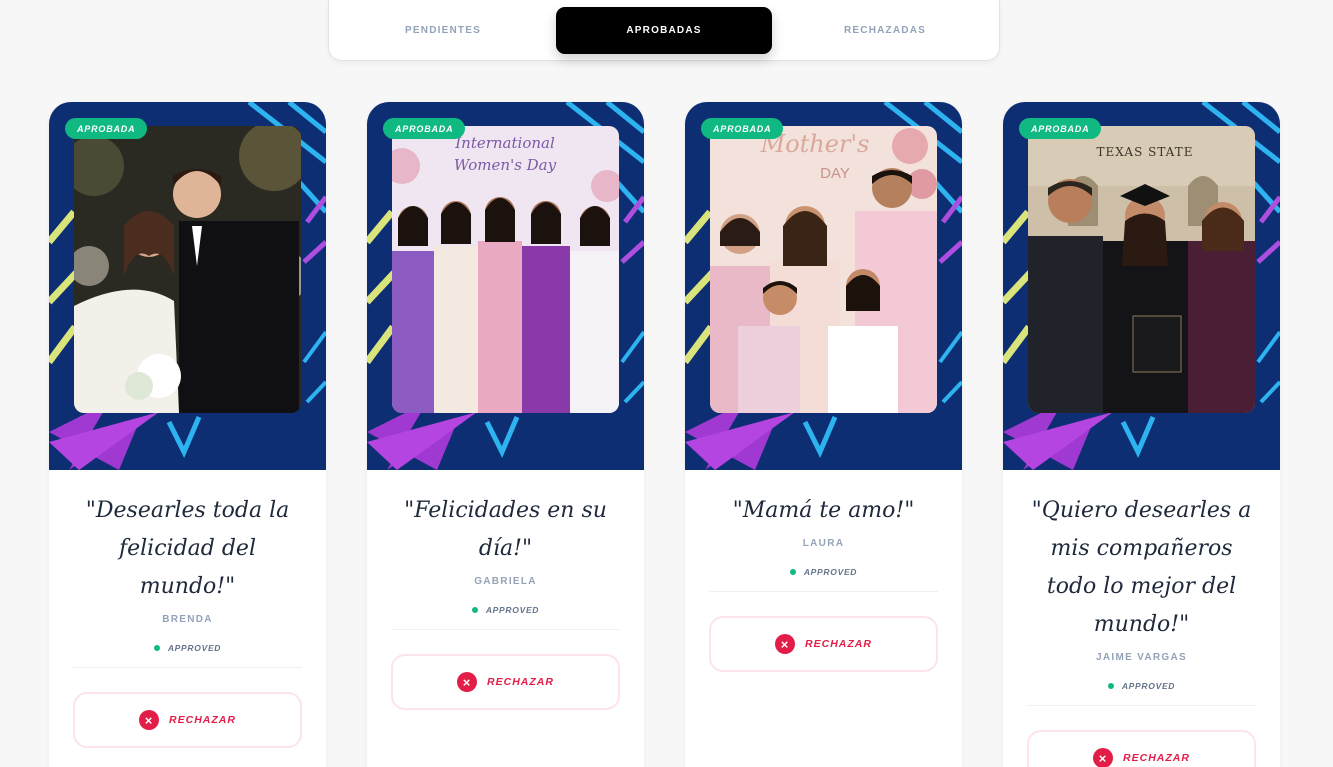 The width and height of the screenshot is (1333, 767). What do you see at coordinates (823, 269) in the screenshot?
I see `mothers-day-photo: Mother's DAY` at bounding box center [823, 269].